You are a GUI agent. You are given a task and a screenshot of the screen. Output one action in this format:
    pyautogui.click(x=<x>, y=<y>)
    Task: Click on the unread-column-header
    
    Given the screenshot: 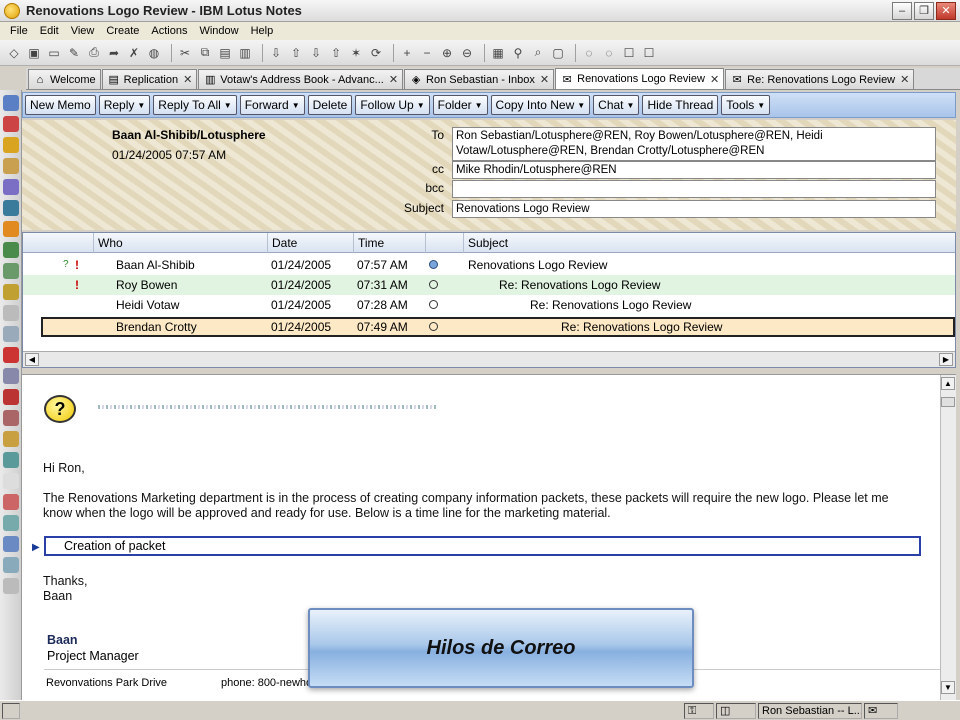 What is the action you would take?
    pyautogui.click(x=435, y=243)
    